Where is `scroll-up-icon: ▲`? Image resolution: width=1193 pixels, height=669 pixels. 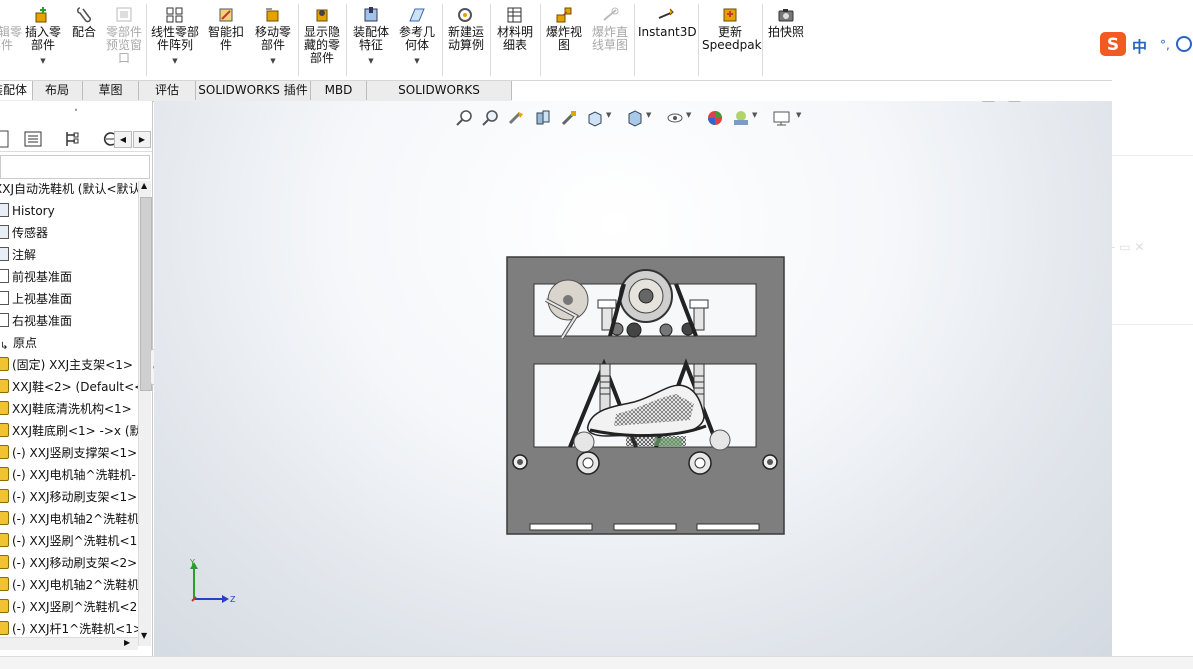
scroll-up-icon: ▲ is located at coordinates (144, 185).